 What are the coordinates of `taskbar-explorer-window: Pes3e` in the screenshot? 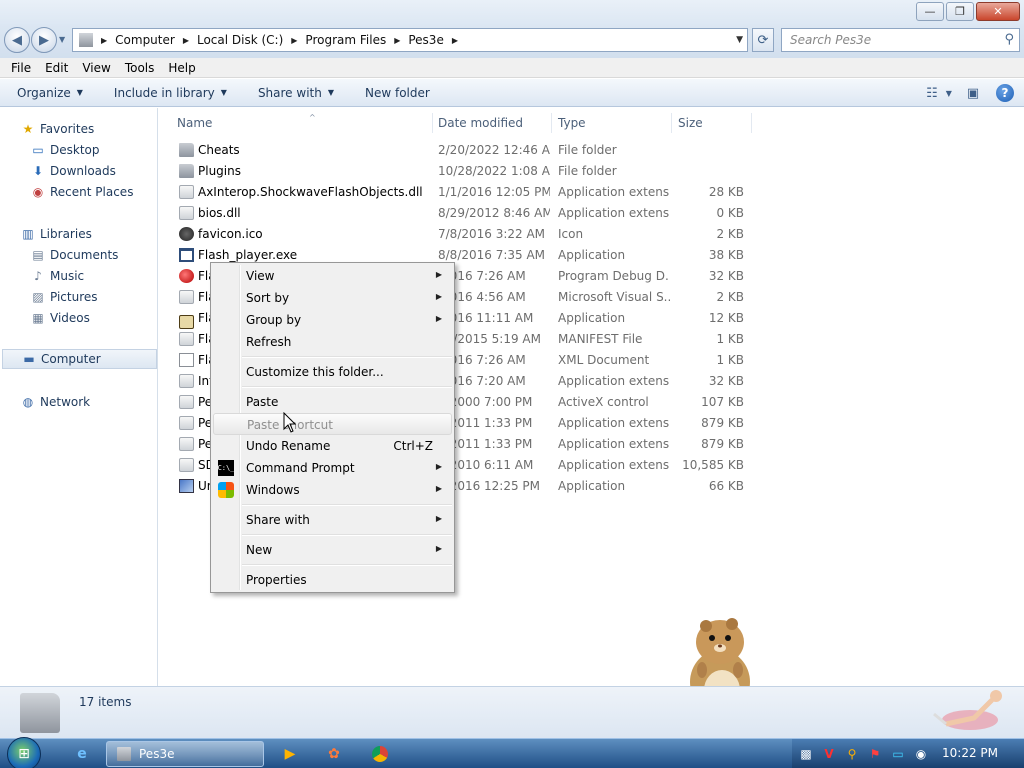 It's located at (185, 754).